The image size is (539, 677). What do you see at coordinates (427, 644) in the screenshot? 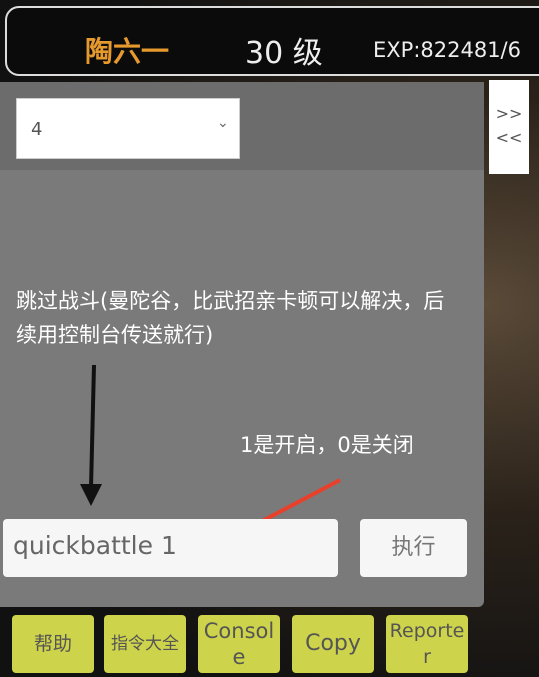
I see `reporter-button: Reporter` at bounding box center [427, 644].